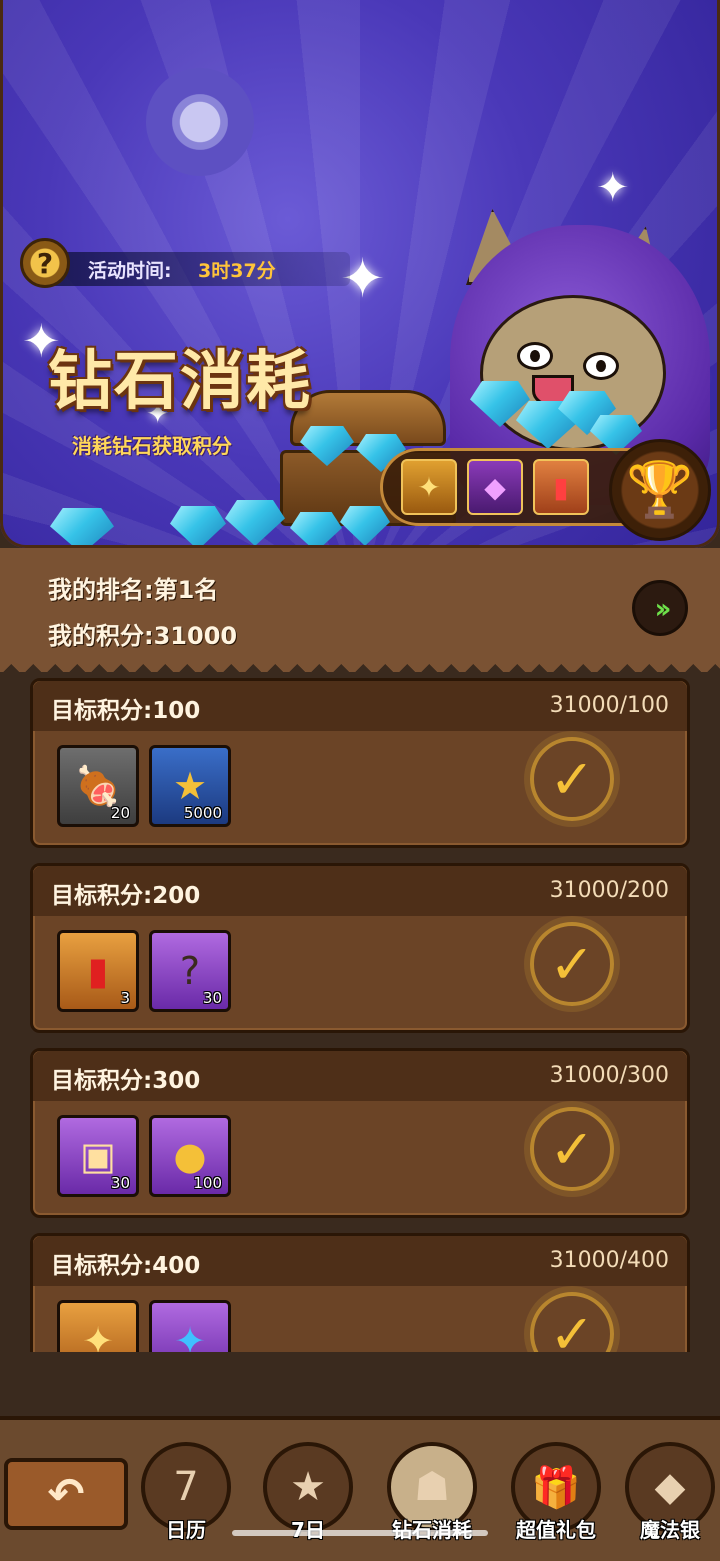 The height and width of the screenshot is (1561, 720). What do you see at coordinates (98, 971) in the screenshot?
I see `red-potion-icon: ▮ 3` at bounding box center [98, 971].